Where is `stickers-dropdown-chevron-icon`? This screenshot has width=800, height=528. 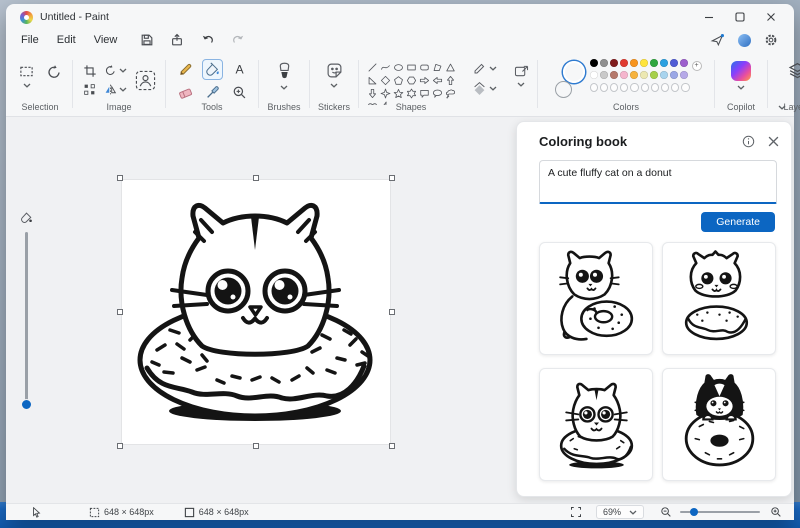
stickers-dropdown-chevron-icon is located at coordinates (334, 85).